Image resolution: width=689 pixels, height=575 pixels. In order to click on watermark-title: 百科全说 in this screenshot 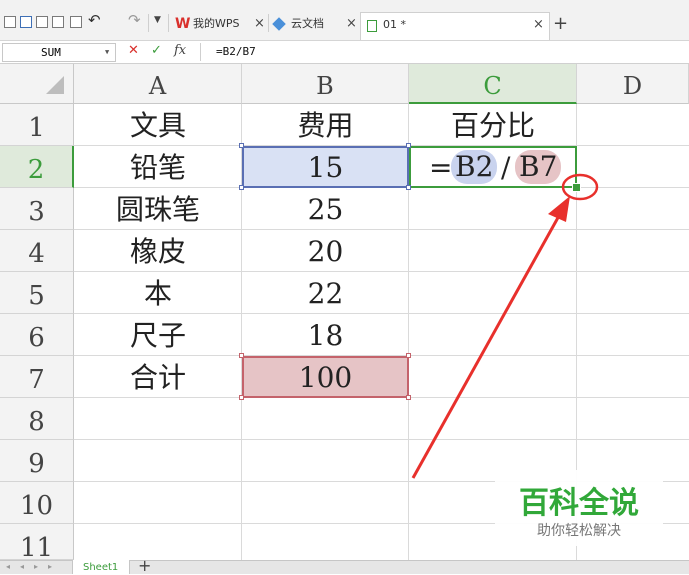, I will do `click(579, 503)`.